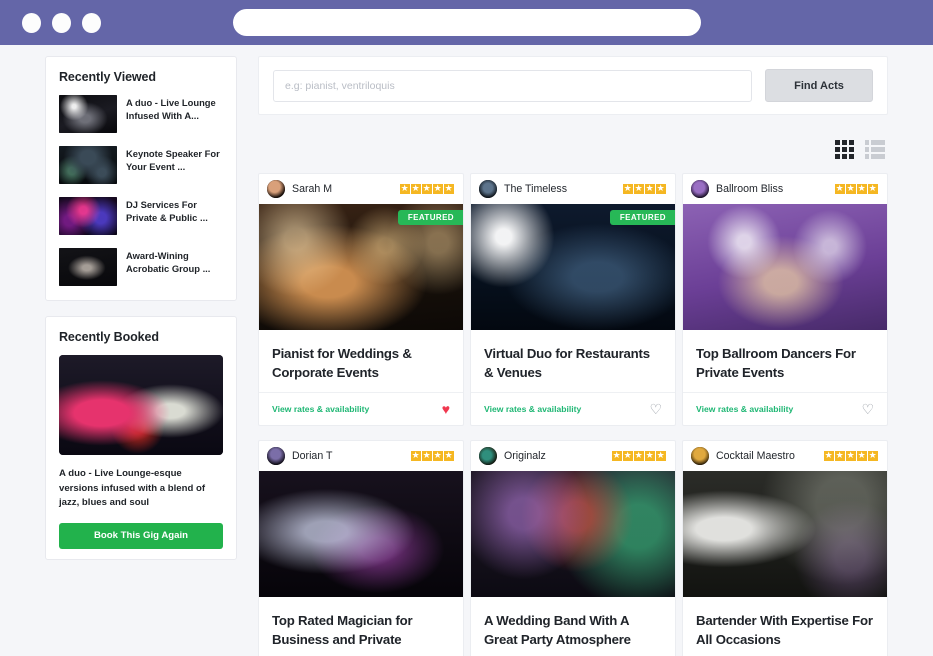  Describe the element at coordinates (31, 22) in the screenshot. I see `window-control-close` at that location.